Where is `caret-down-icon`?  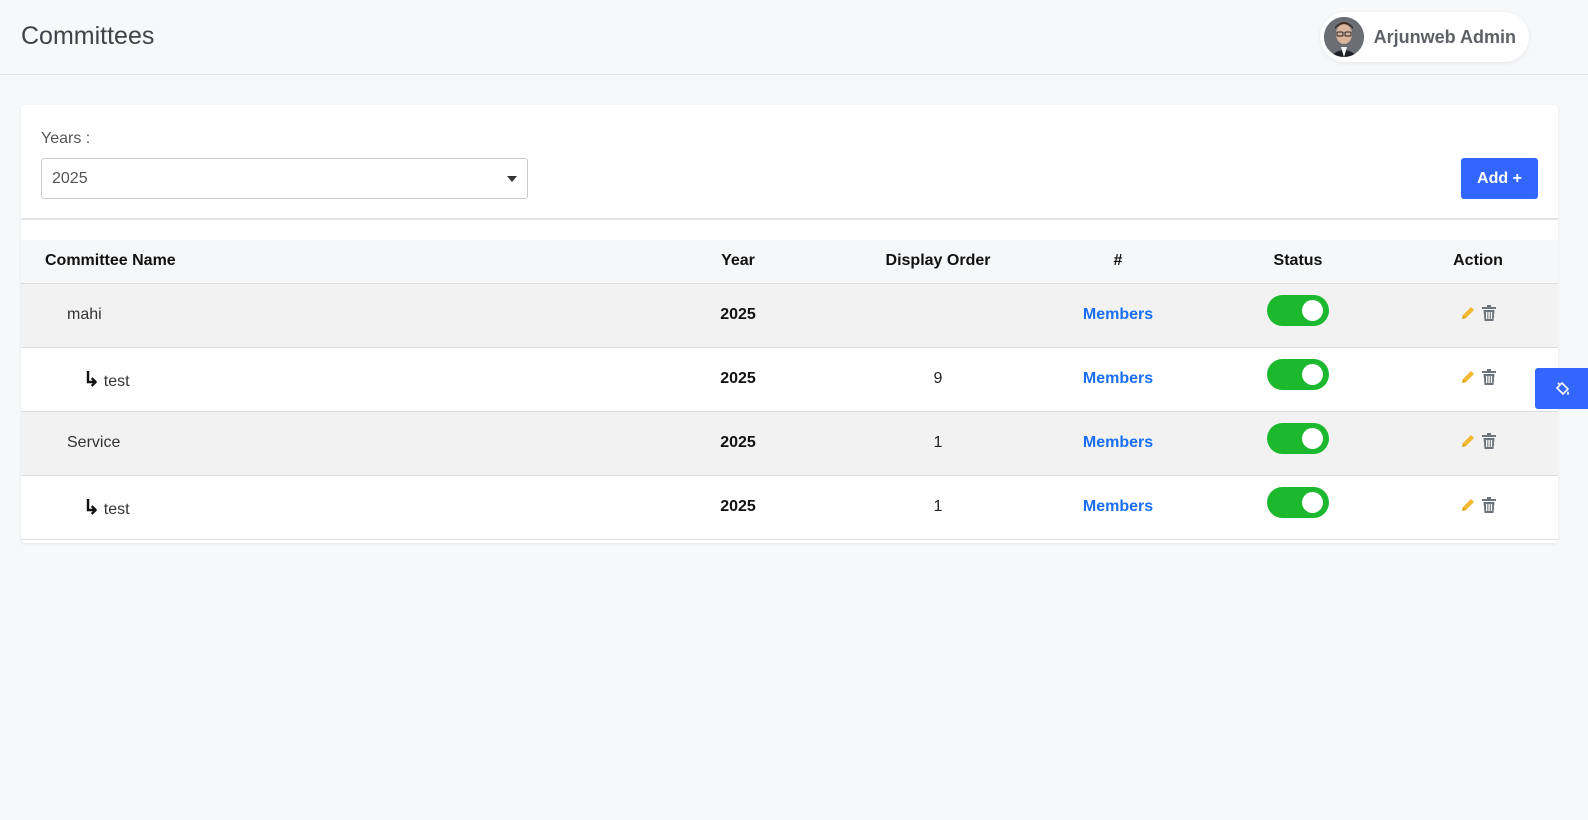
caret-down-icon is located at coordinates (512, 179).